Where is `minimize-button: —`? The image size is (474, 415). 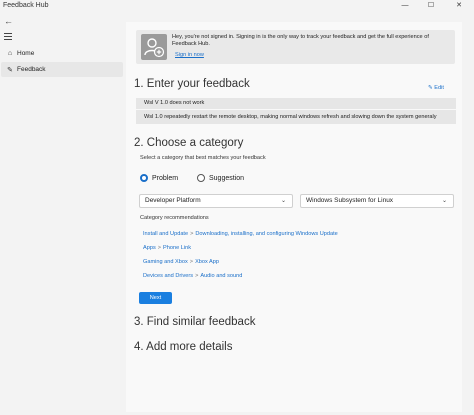
minimize-button: — is located at coordinates (405, 5).